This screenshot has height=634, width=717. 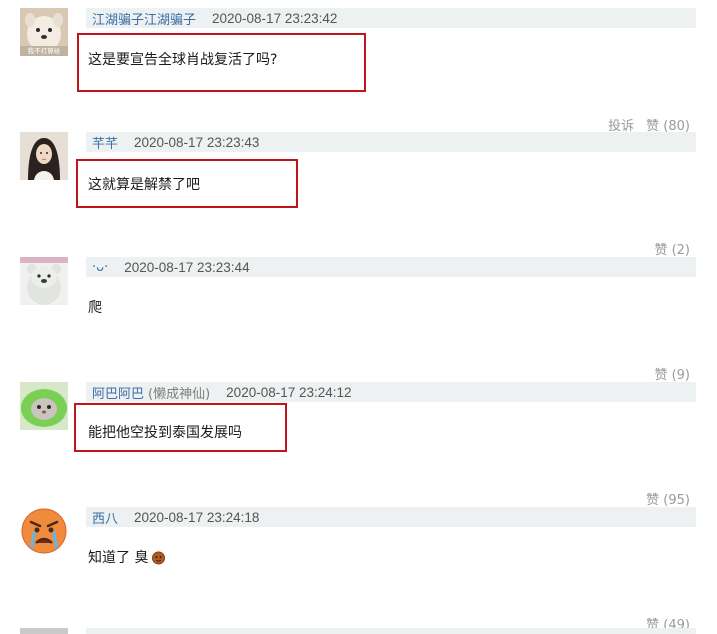 I want to click on comment-header: ·ᴗ· 2020-08-17 23:23:44, so click(x=391, y=267).